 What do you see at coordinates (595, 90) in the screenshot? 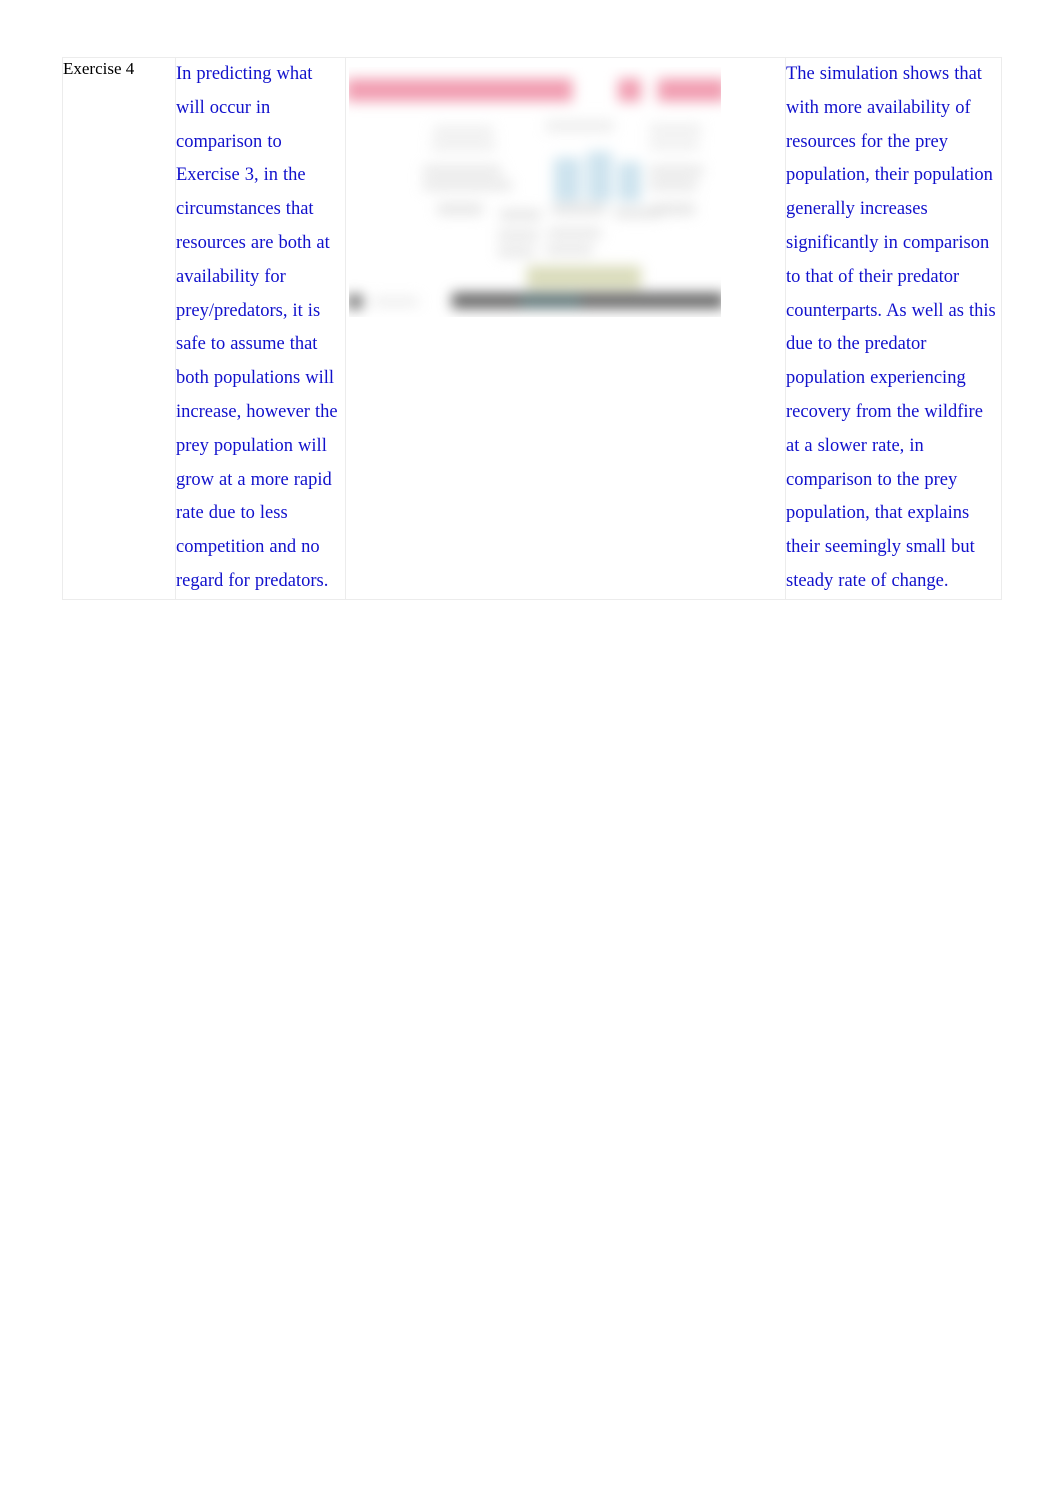
I see `simulation-banner-gap` at bounding box center [595, 90].